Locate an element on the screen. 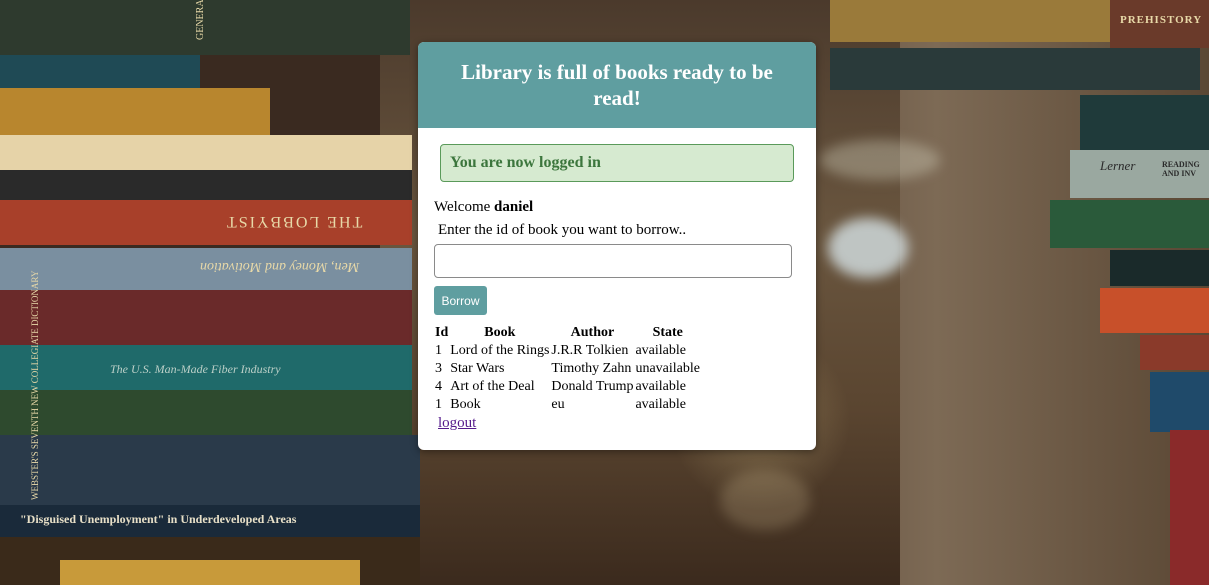 The image size is (1209, 585). cell-state: unavailable is located at coordinates (667, 368).